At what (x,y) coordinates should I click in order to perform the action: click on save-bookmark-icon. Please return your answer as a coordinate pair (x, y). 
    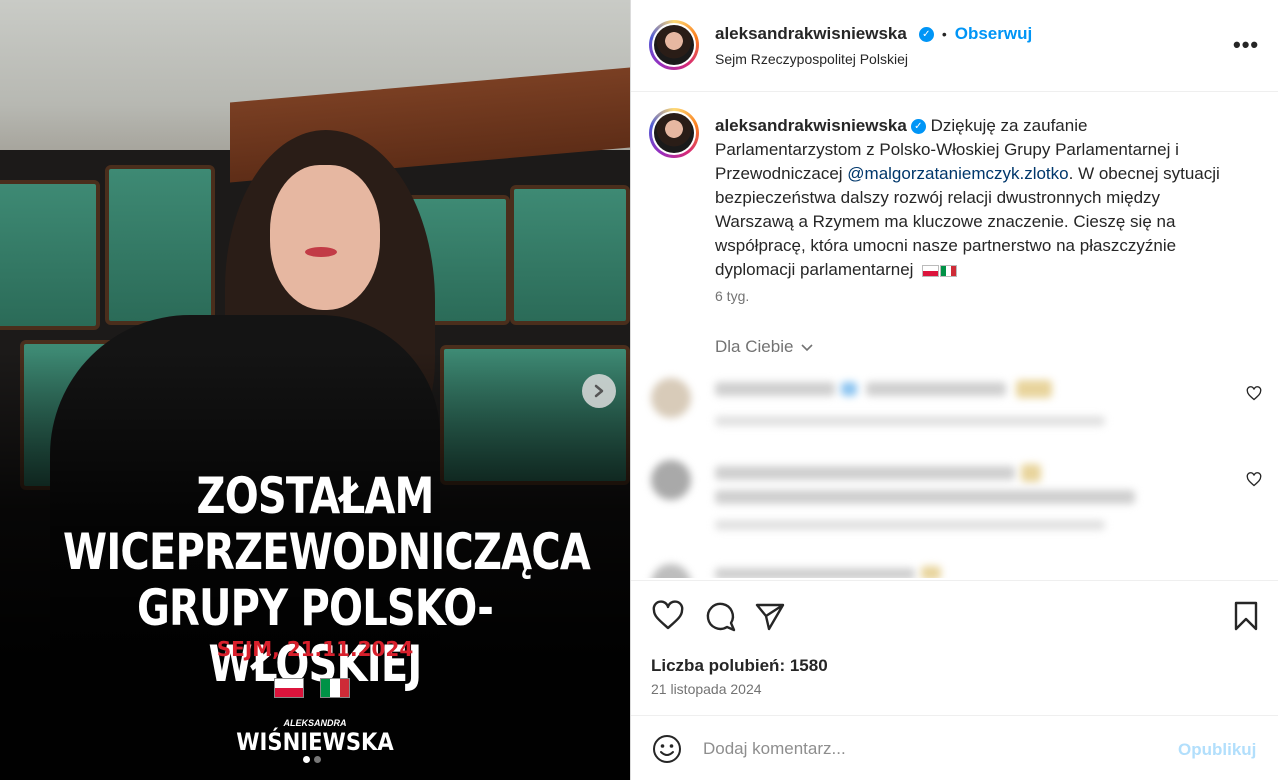
    Looking at the image, I should click on (1246, 616).